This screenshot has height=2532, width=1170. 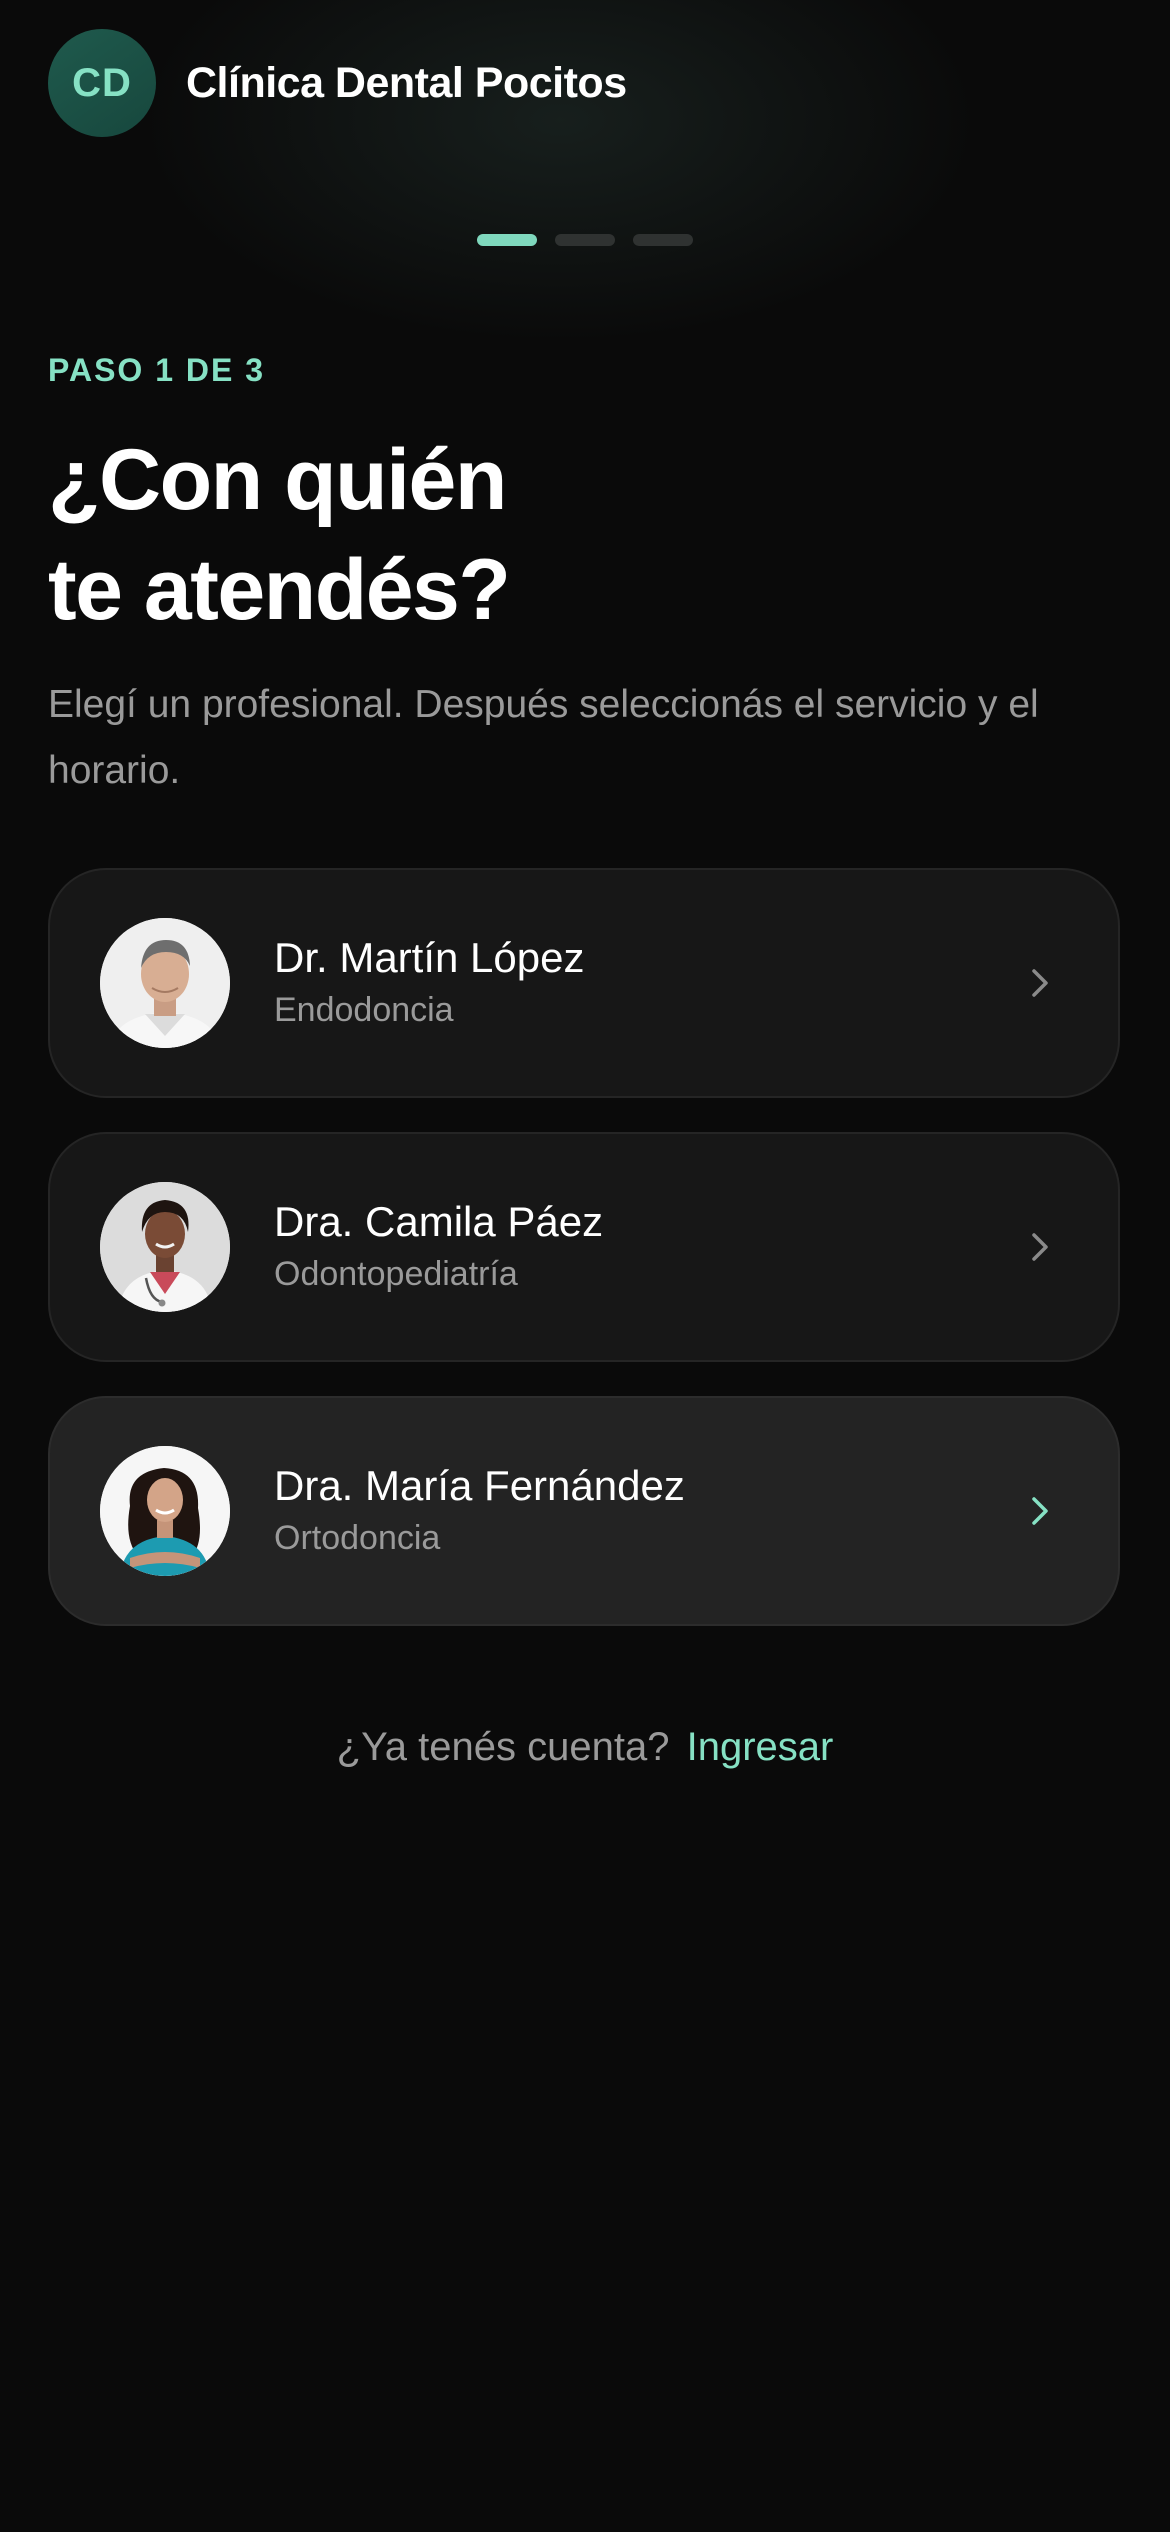 I want to click on doctor-card-maria-fernandez: Dra. María Fernández Ortodoncia, so click(x=584, y=1511).